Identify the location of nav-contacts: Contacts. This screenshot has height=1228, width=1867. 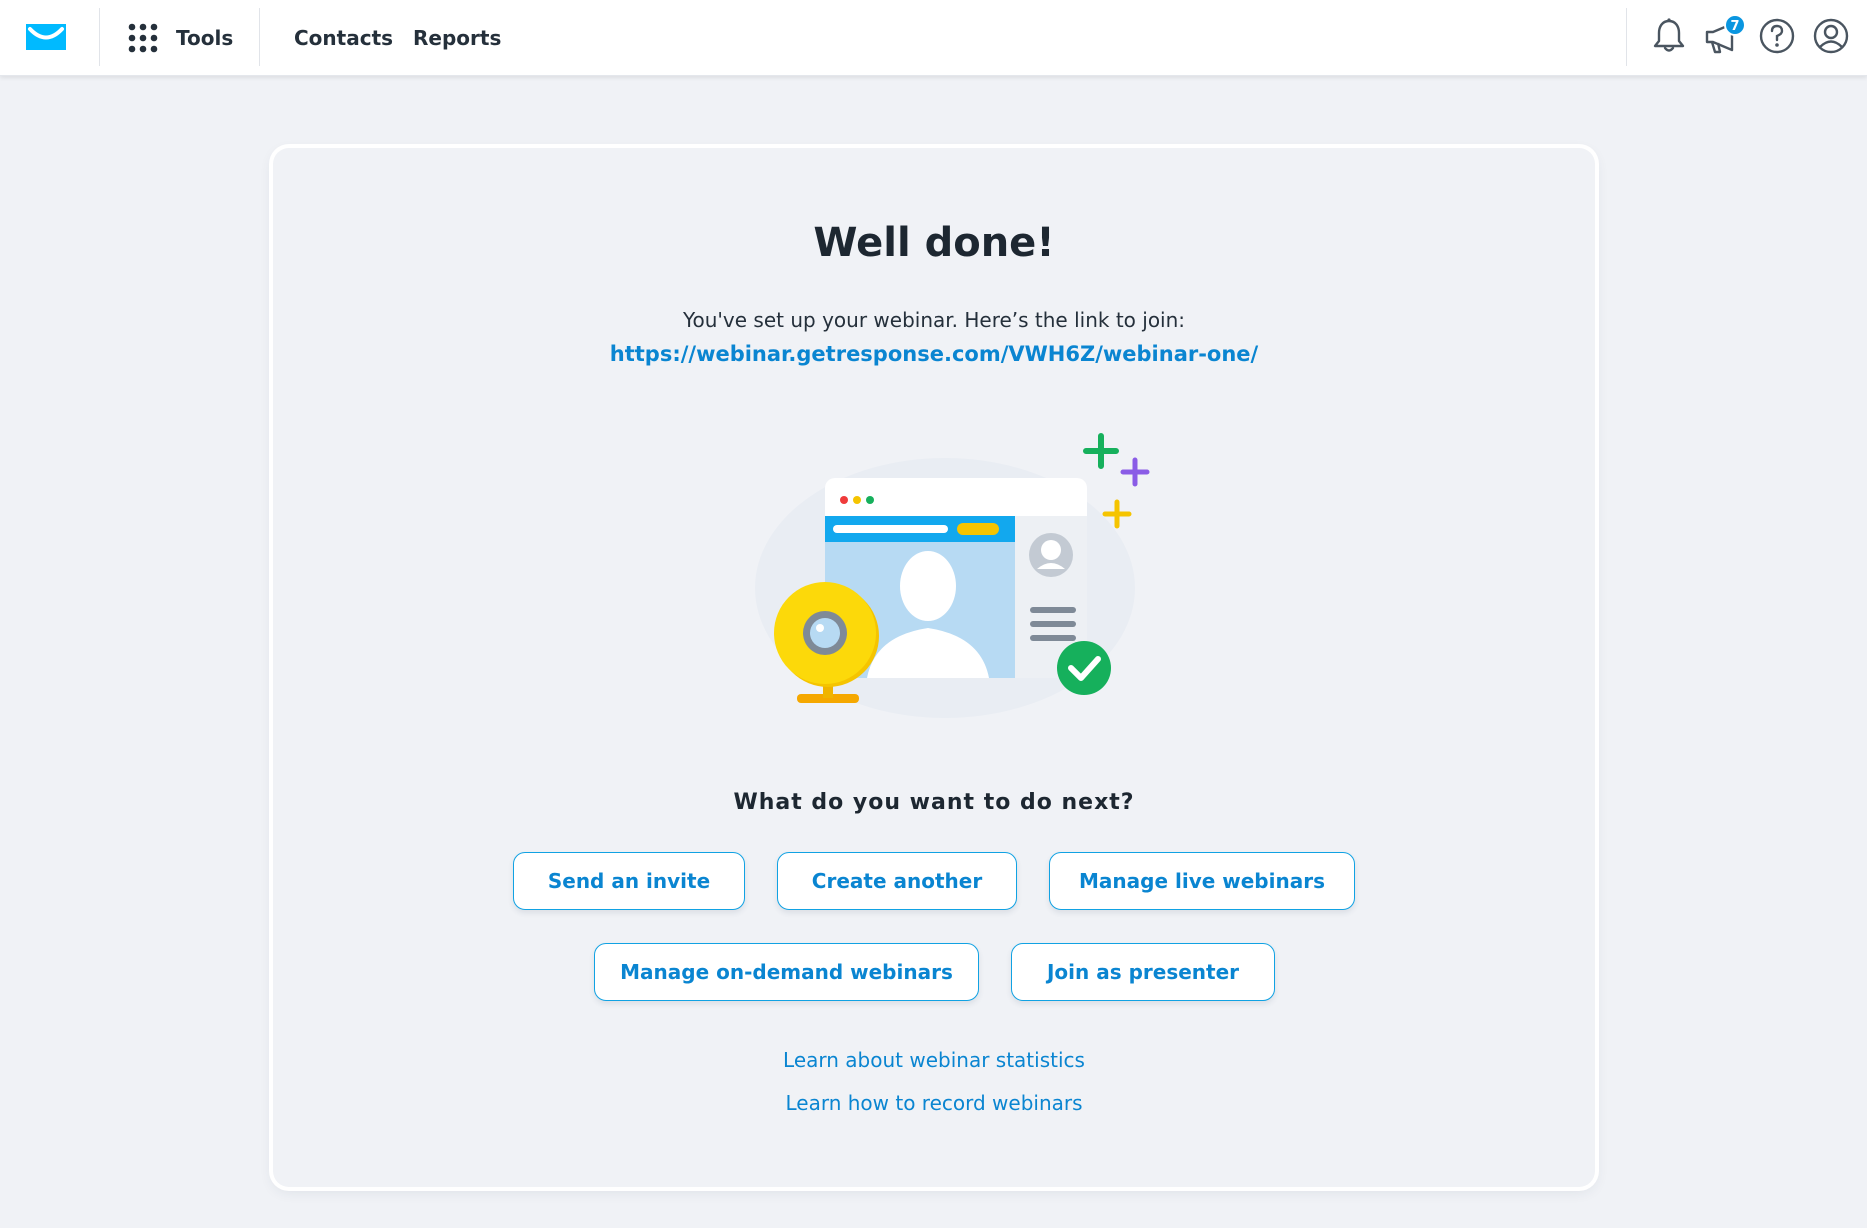
(343, 38).